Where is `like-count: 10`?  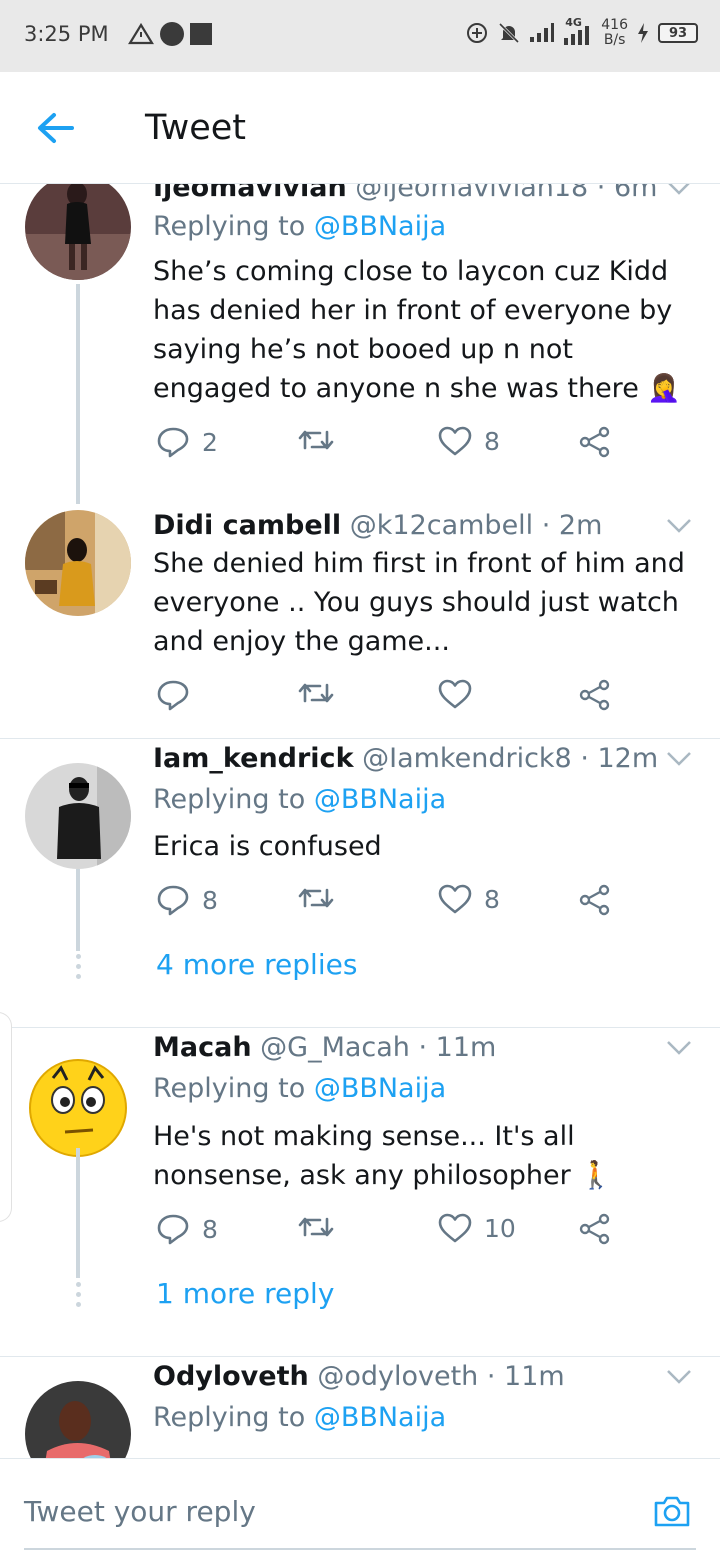 like-count: 10 is located at coordinates (500, 1228).